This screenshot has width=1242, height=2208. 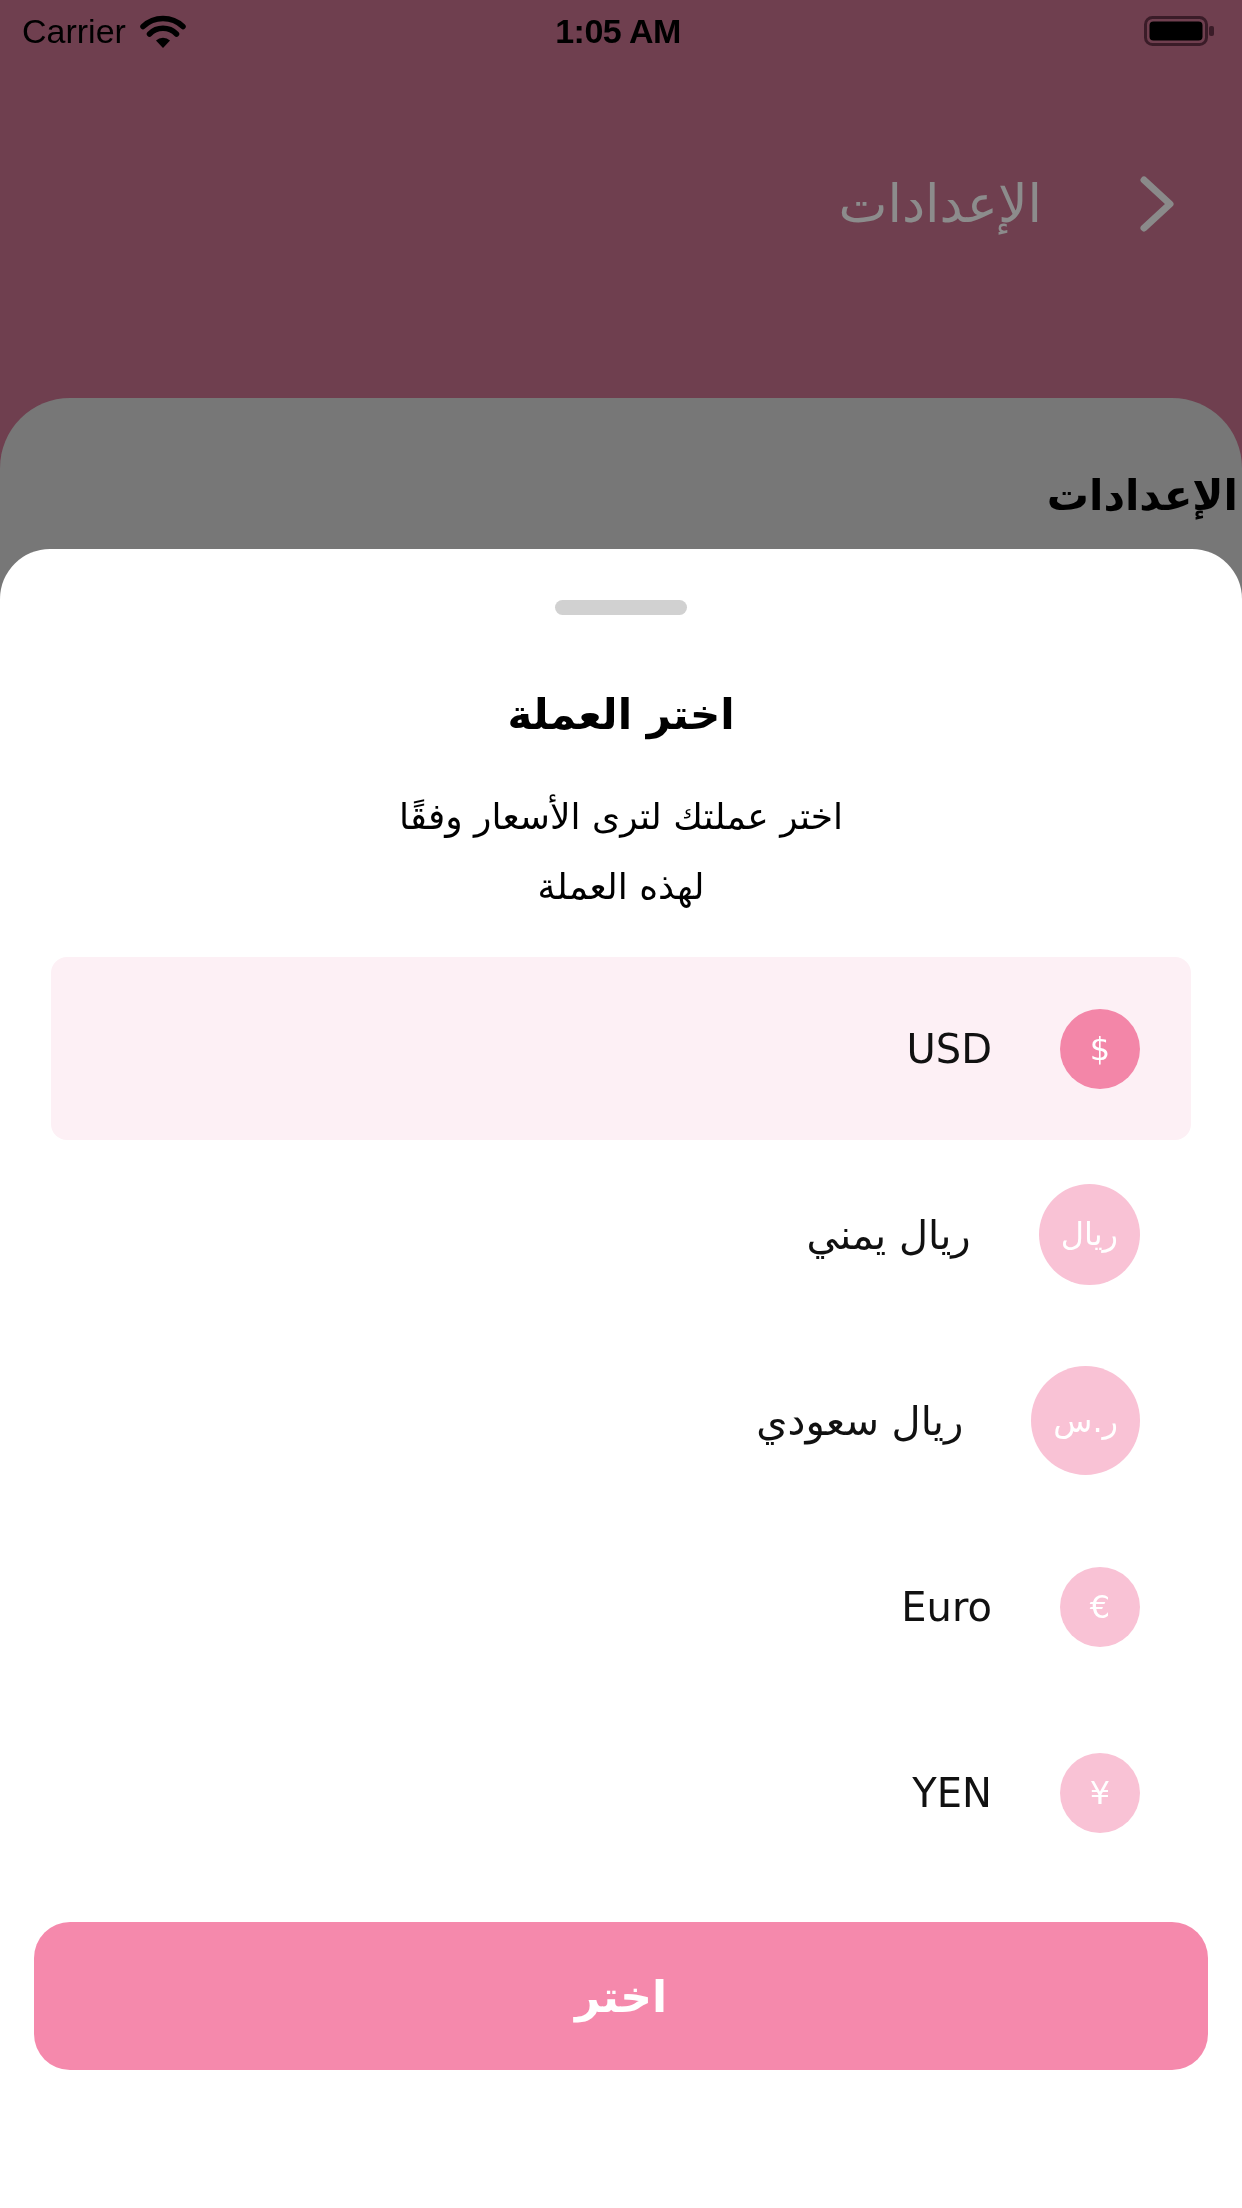 I want to click on currency-name: Euro, so click(x=946, y=1606).